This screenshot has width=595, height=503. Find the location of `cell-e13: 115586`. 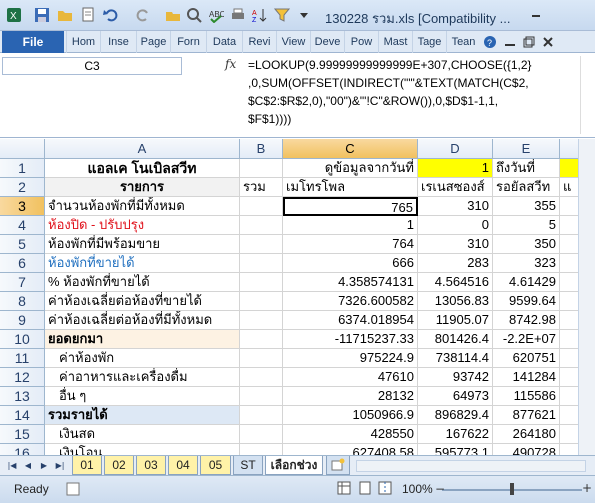

cell-e13: 115586 is located at coordinates (526, 396).